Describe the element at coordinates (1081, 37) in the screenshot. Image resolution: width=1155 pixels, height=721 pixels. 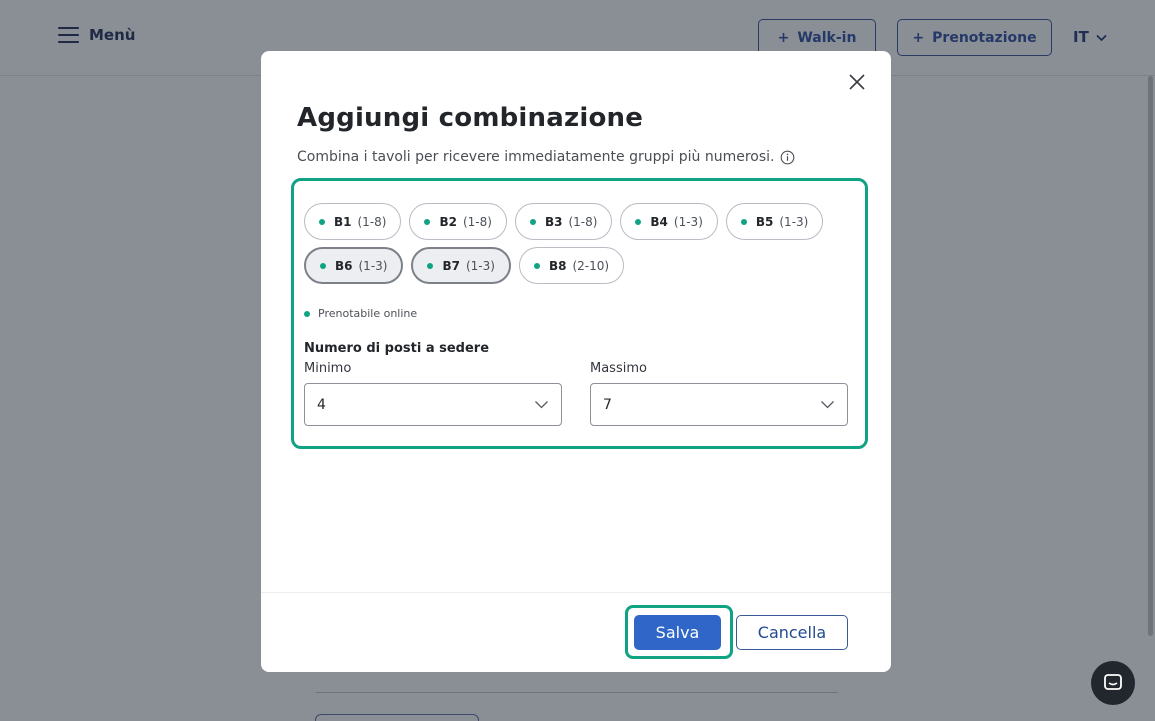
I see `language-label: IT` at that location.